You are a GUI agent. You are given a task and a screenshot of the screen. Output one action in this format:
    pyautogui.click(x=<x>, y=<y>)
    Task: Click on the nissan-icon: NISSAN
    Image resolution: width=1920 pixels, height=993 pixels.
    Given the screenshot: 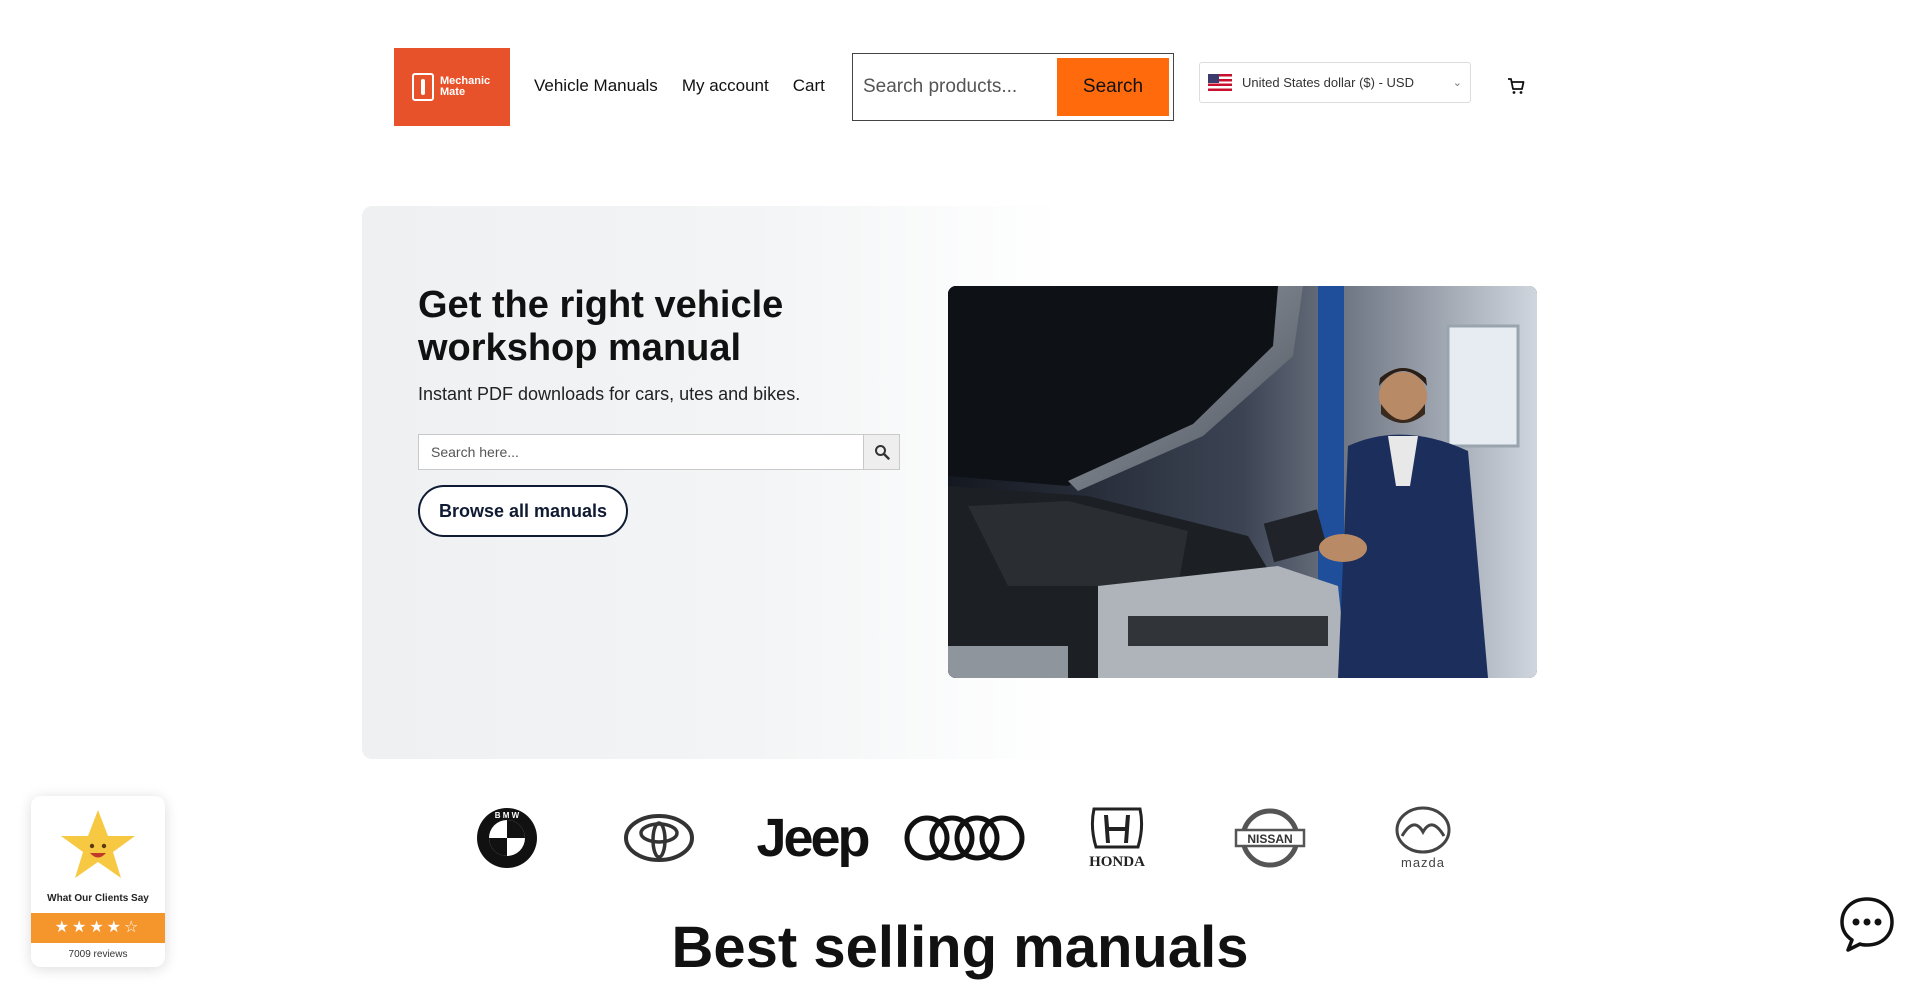 What is the action you would take?
    pyautogui.click(x=1270, y=838)
    